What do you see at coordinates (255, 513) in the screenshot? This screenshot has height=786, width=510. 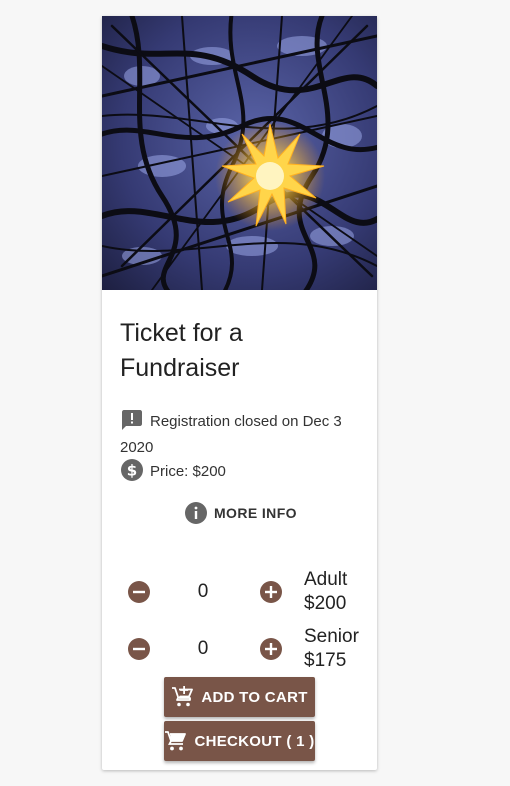 I see `more-info-label: MORE INFO` at bounding box center [255, 513].